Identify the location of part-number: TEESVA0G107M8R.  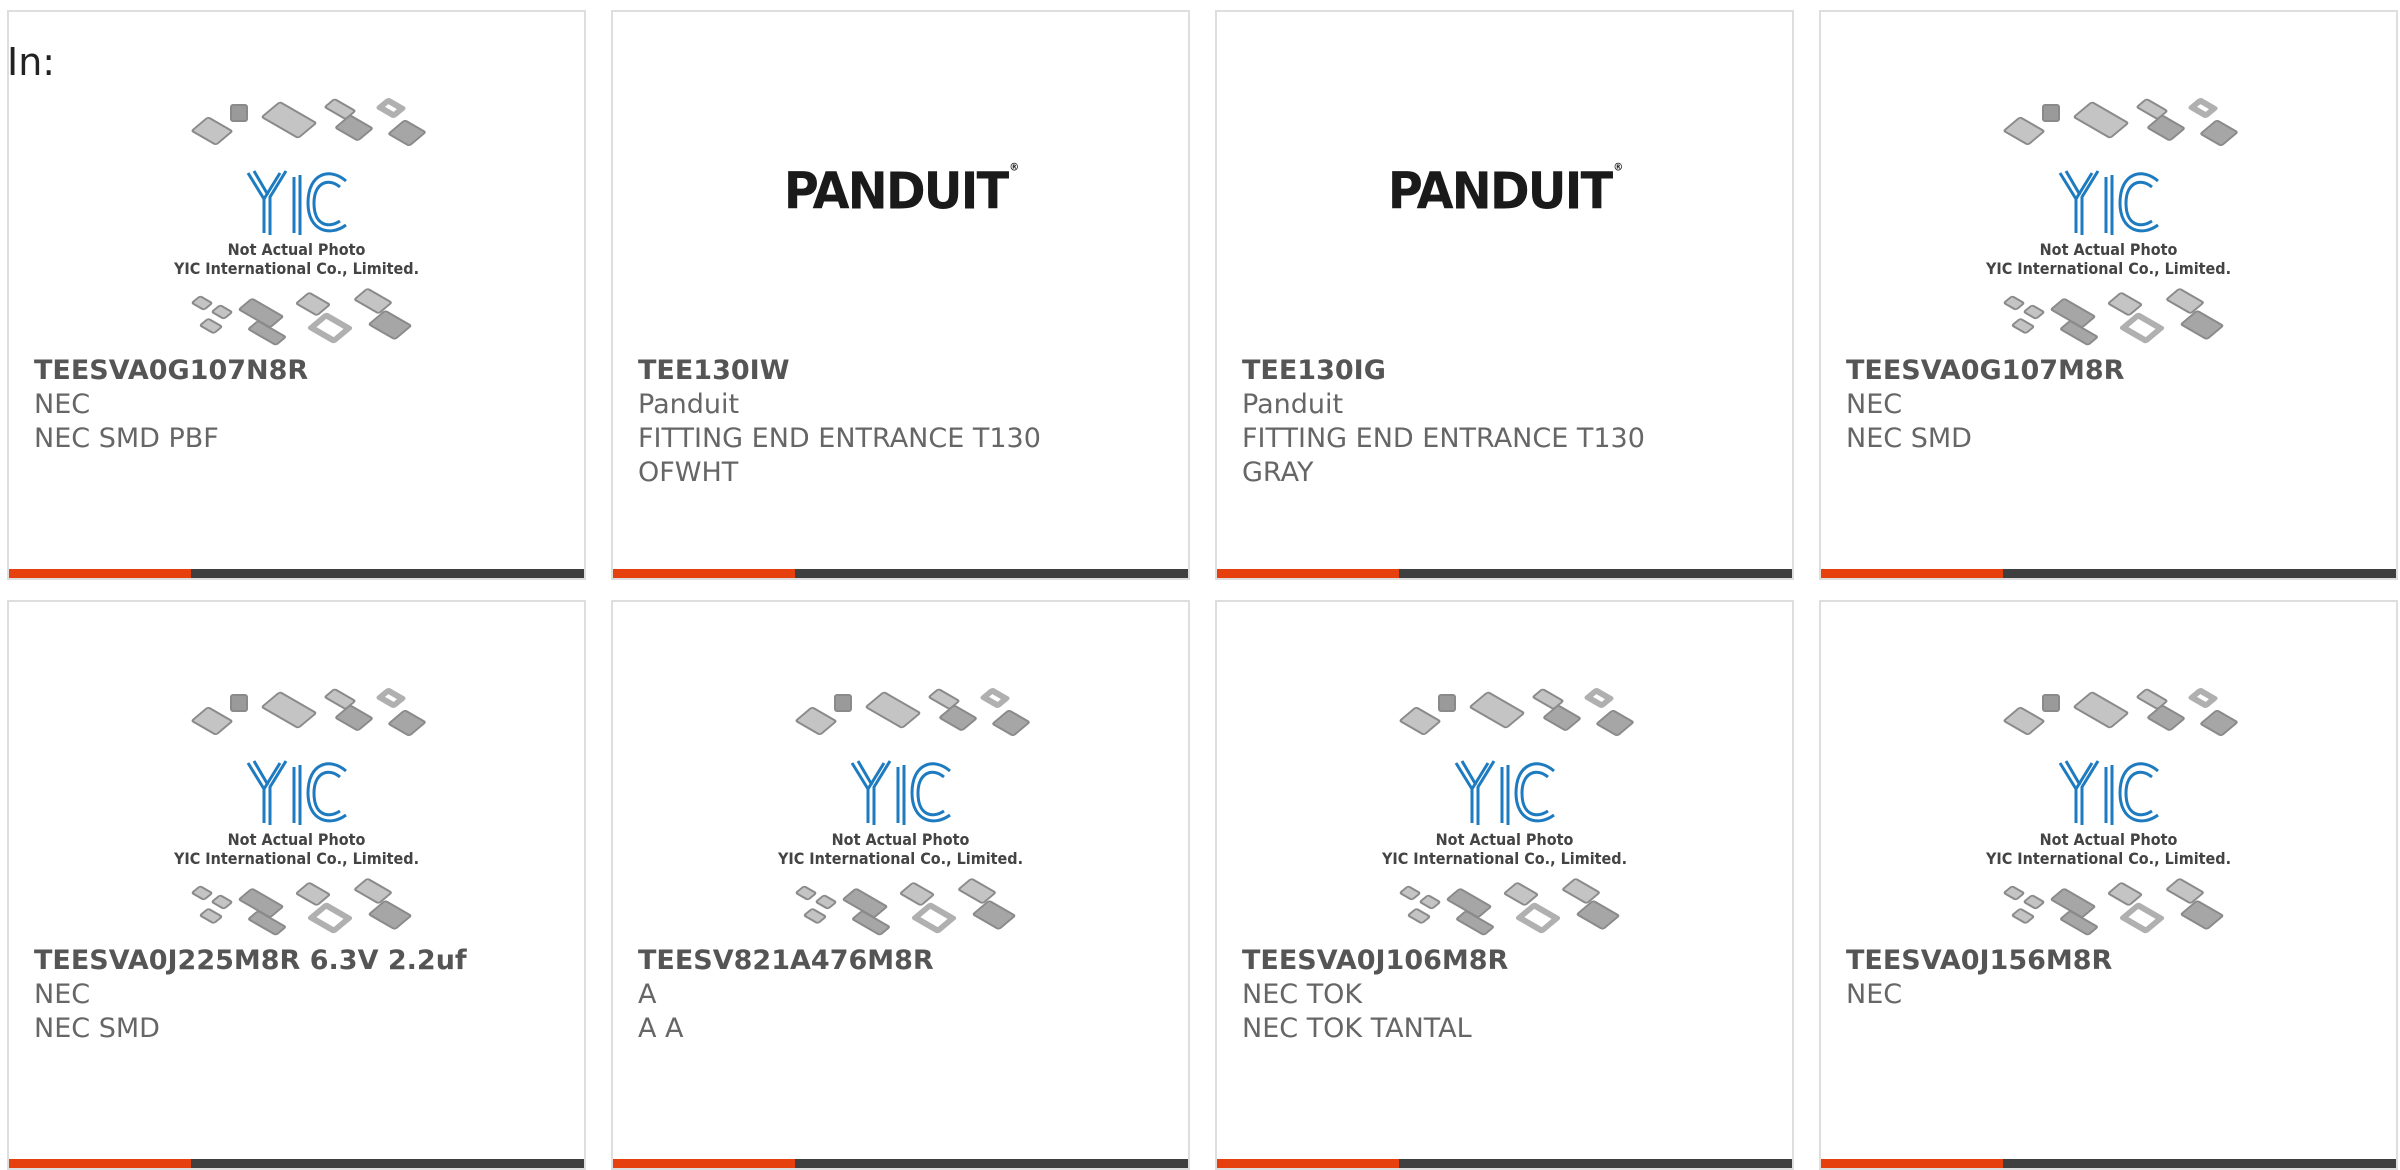
(2111, 371).